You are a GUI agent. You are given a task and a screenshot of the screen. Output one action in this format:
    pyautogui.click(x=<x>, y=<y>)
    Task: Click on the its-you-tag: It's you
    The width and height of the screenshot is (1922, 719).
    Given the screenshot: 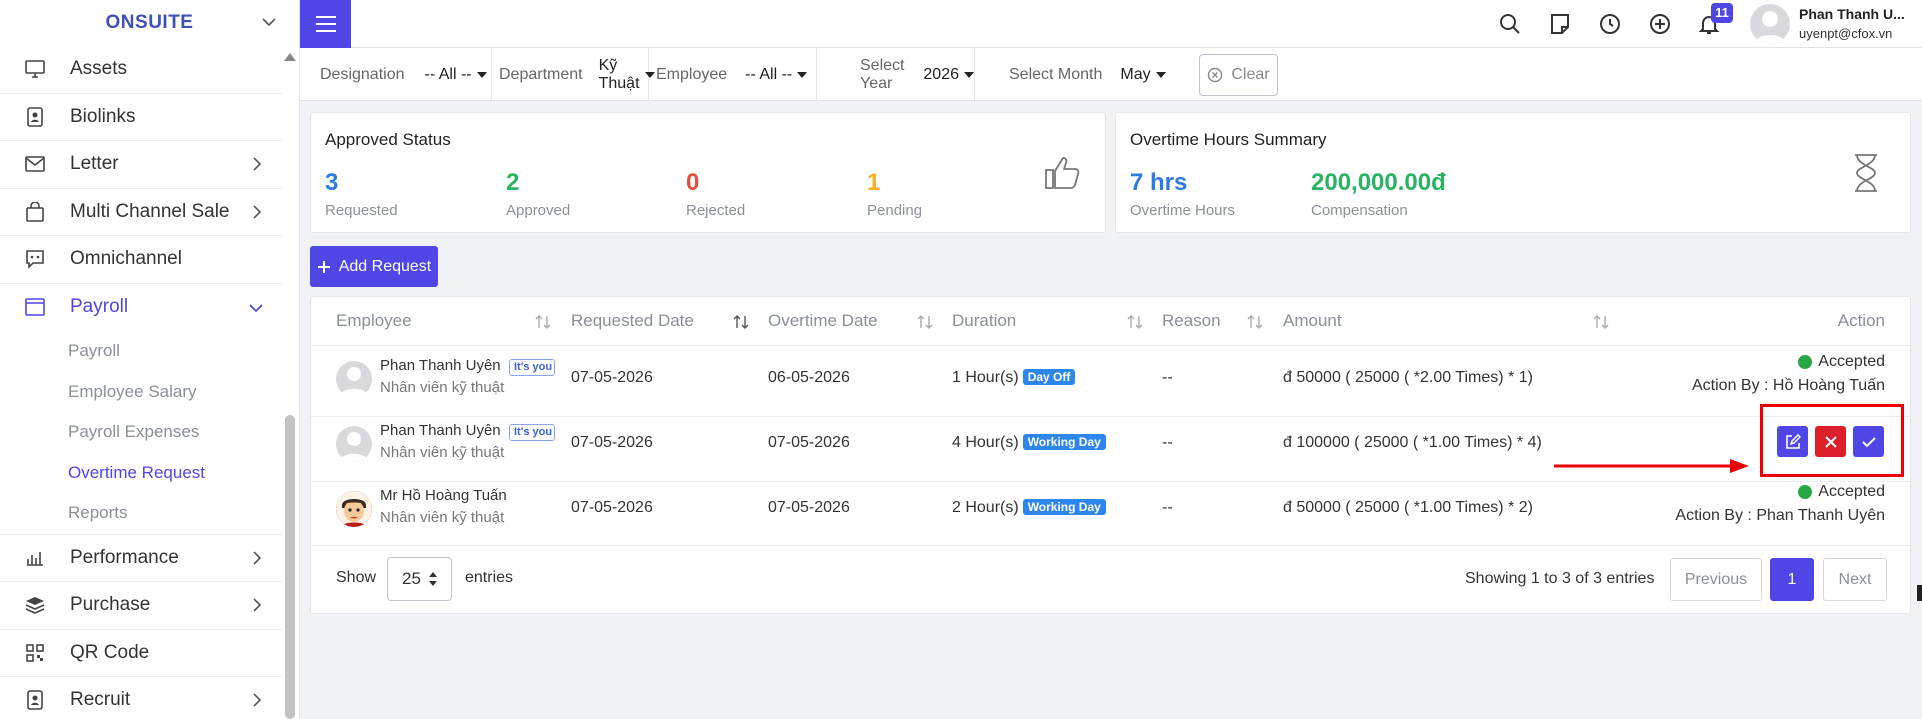 What is the action you would take?
    pyautogui.click(x=532, y=367)
    